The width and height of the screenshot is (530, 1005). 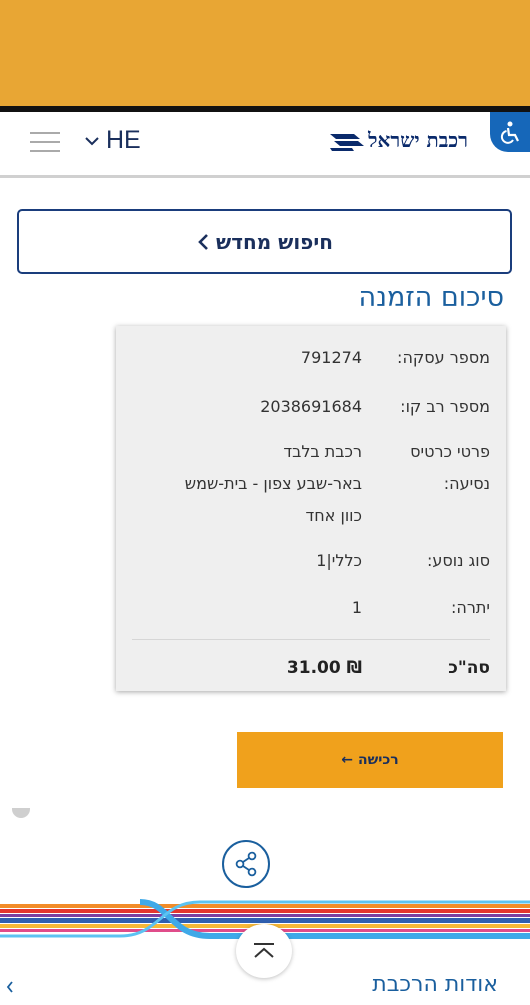 What do you see at coordinates (331, 357) in the screenshot?
I see `transaction-value: 791274` at bounding box center [331, 357].